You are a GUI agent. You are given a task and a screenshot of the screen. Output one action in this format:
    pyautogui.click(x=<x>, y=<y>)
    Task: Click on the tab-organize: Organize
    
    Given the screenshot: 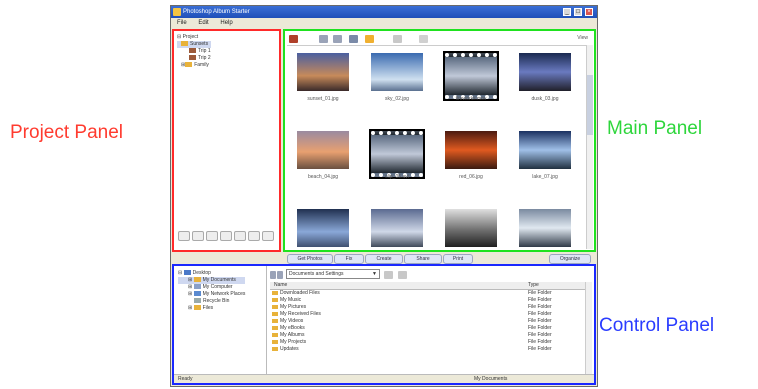 What is the action you would take?
    pyautogui.click(x=570, y=259)
    